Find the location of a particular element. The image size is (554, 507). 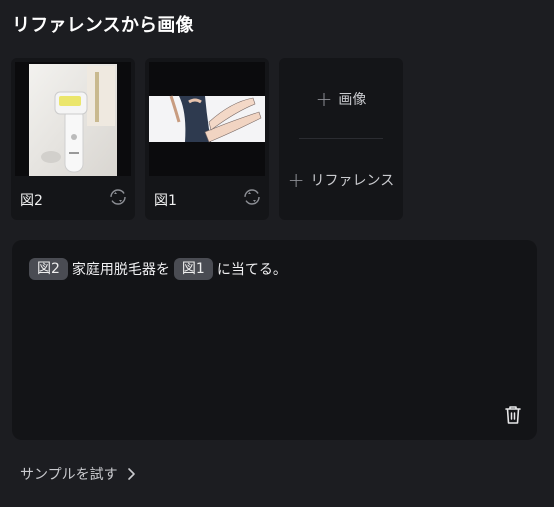

device-photo-image is located at coordinates (73, 119).